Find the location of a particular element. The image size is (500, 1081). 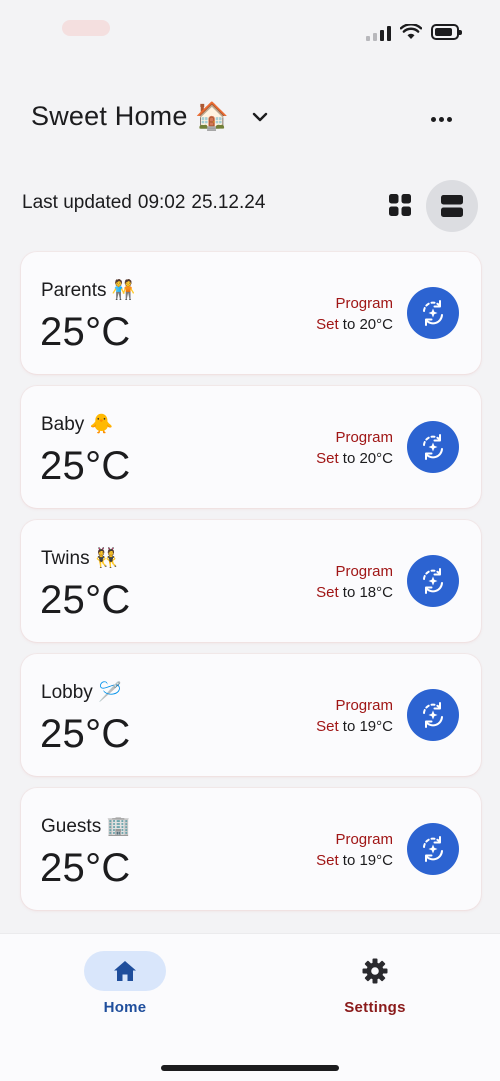

nav-home-pill is located at coordinates (125, 971).